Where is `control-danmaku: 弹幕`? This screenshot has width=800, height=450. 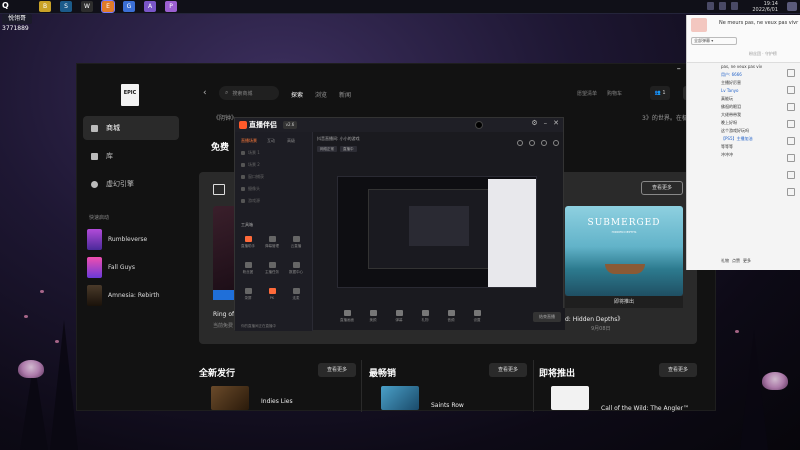 control-danmaku: 弹幕 is located at coordinates (399, 316).